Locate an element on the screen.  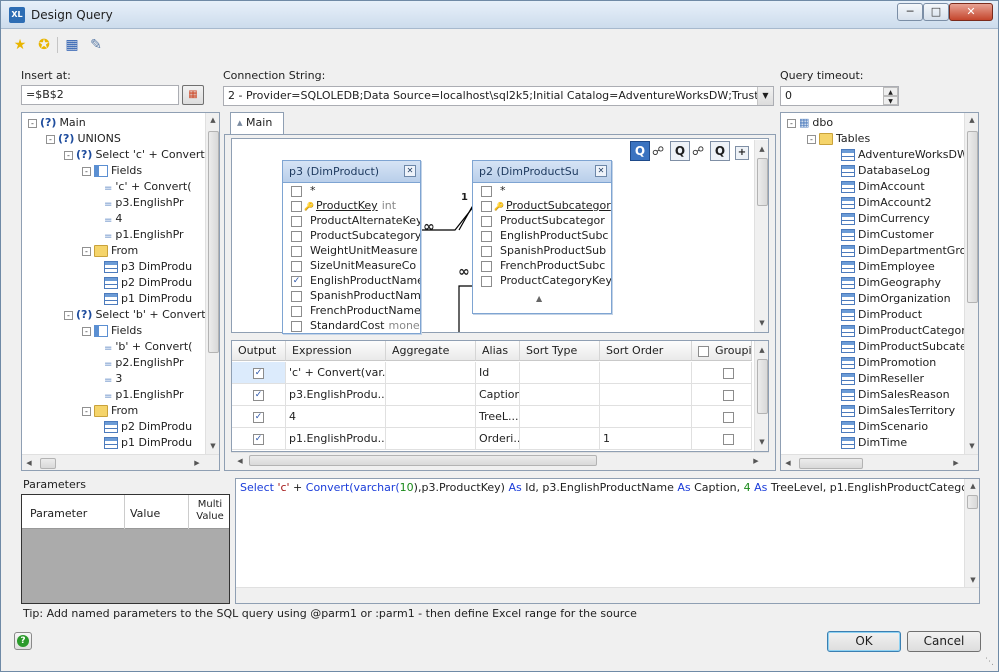
tree-node-table: DimReseller is located at coordinates (882, 379).